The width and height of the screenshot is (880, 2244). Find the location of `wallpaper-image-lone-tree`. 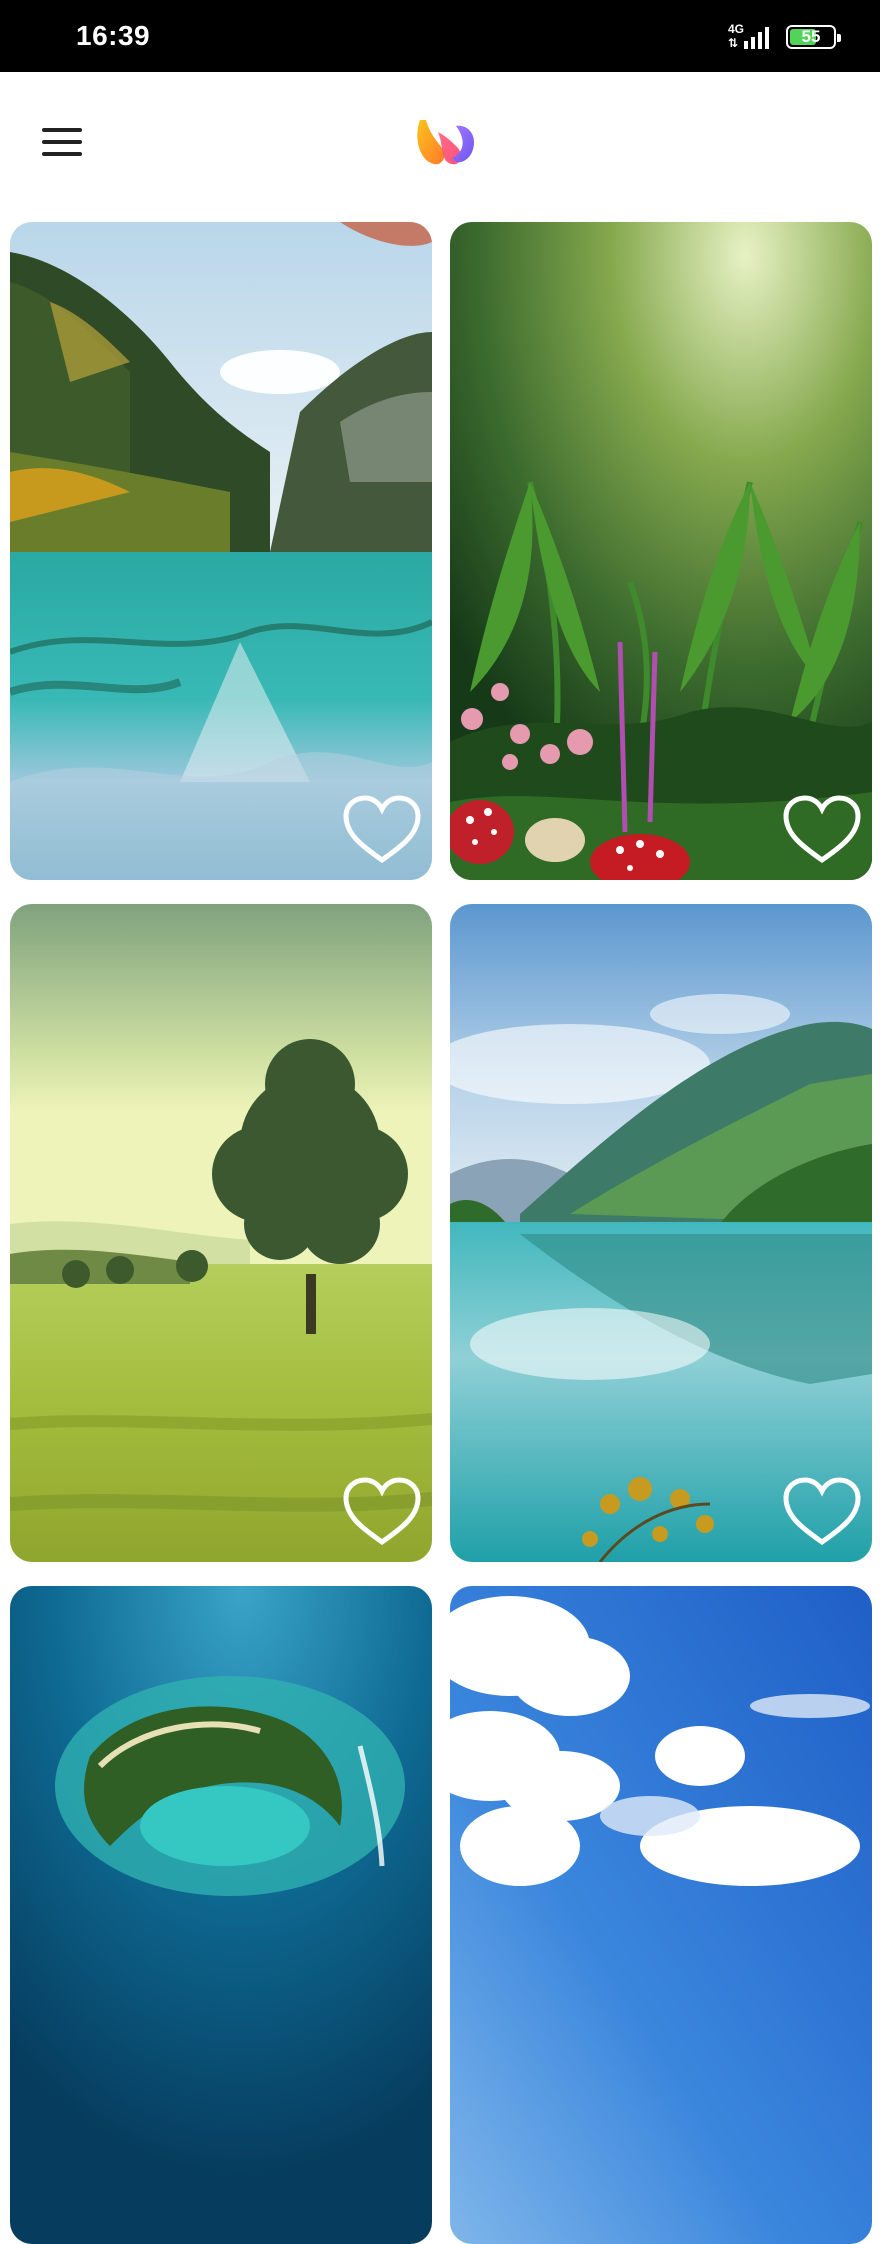

wallpaper-image-lone-tree is located at coordinates (221, 1233).